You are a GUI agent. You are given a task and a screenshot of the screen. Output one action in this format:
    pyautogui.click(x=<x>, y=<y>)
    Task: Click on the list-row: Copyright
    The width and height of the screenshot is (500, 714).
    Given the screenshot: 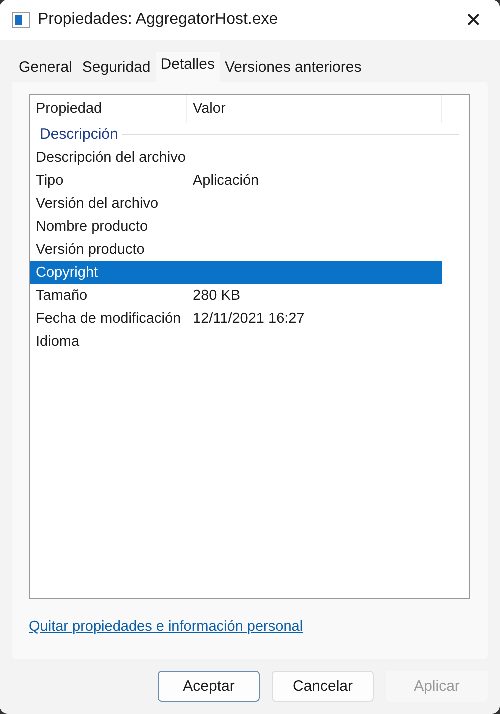 What is the action you would take?
    pyautogui.click(x=236, y=272)
    